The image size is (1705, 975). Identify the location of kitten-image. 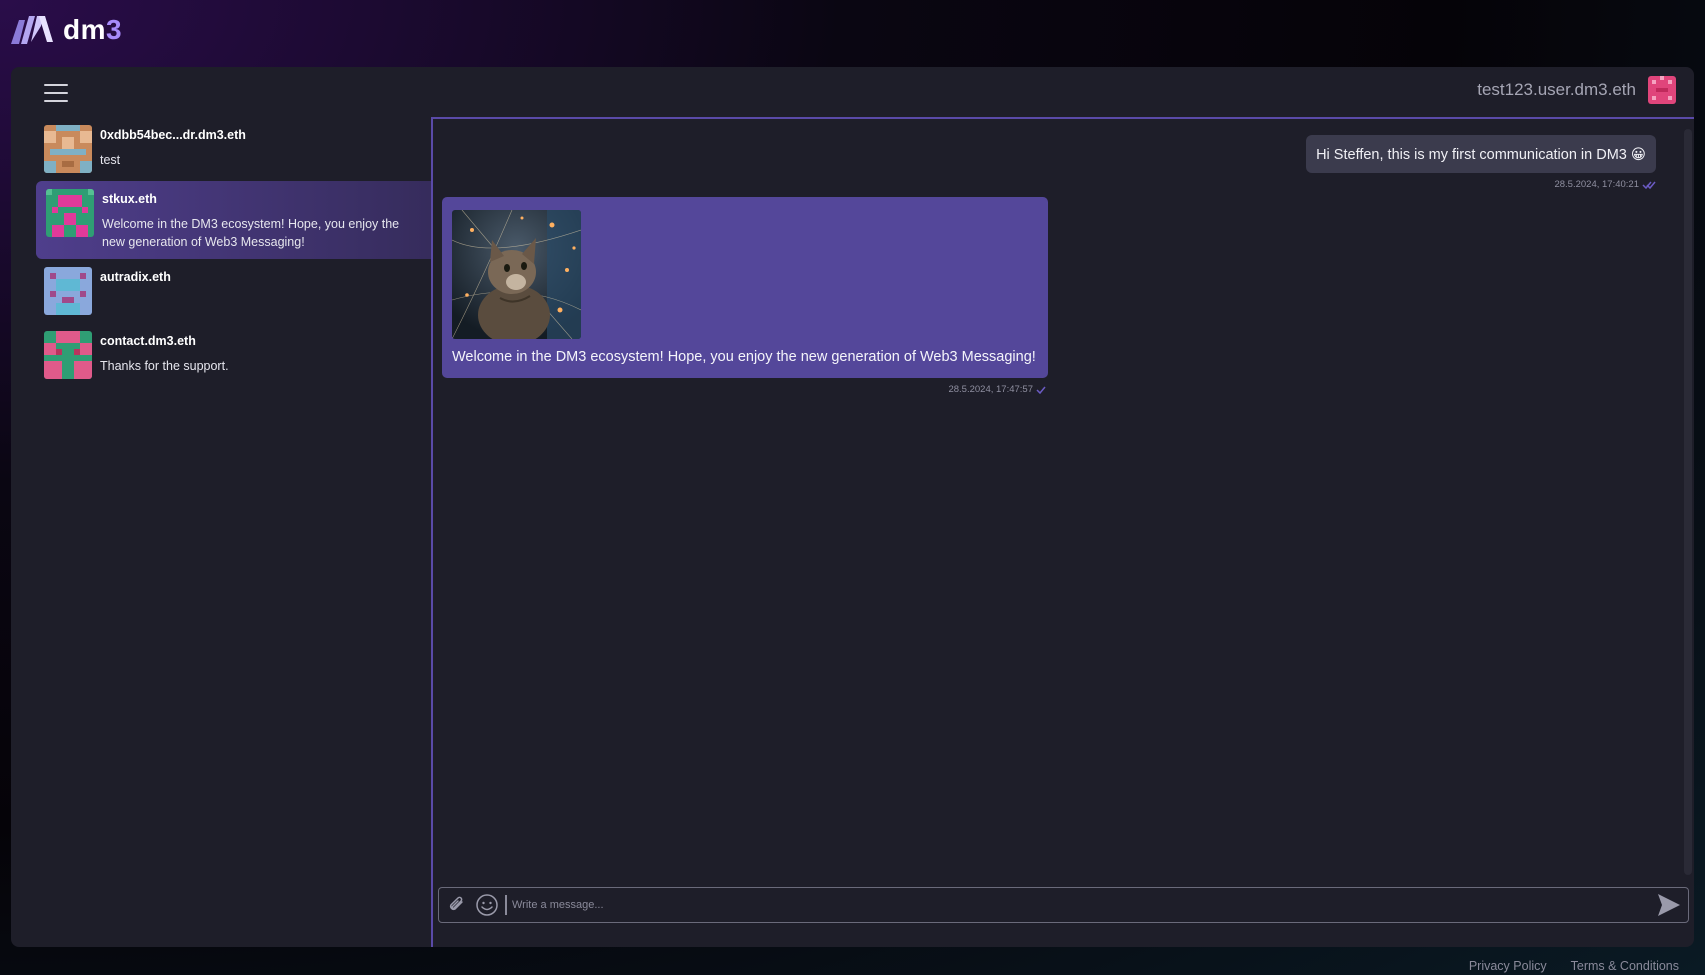
(516, 274).